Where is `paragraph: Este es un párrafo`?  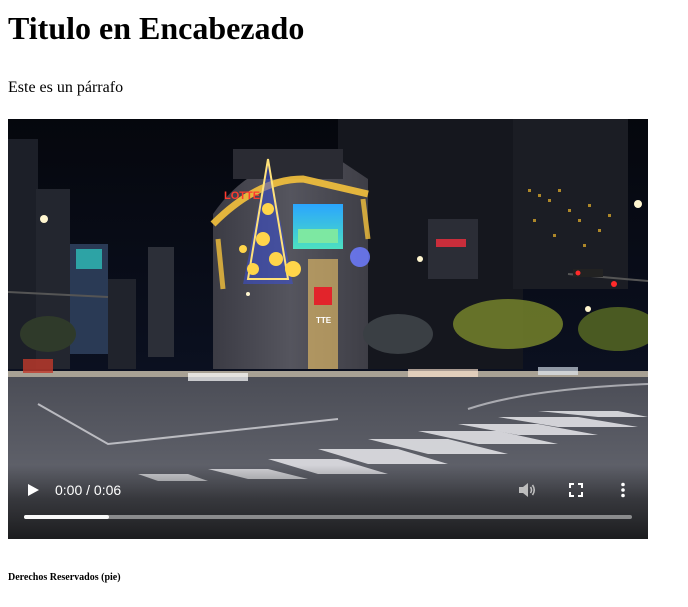 paragraph: Este es un párrafo is located at coordinates (66, 87).